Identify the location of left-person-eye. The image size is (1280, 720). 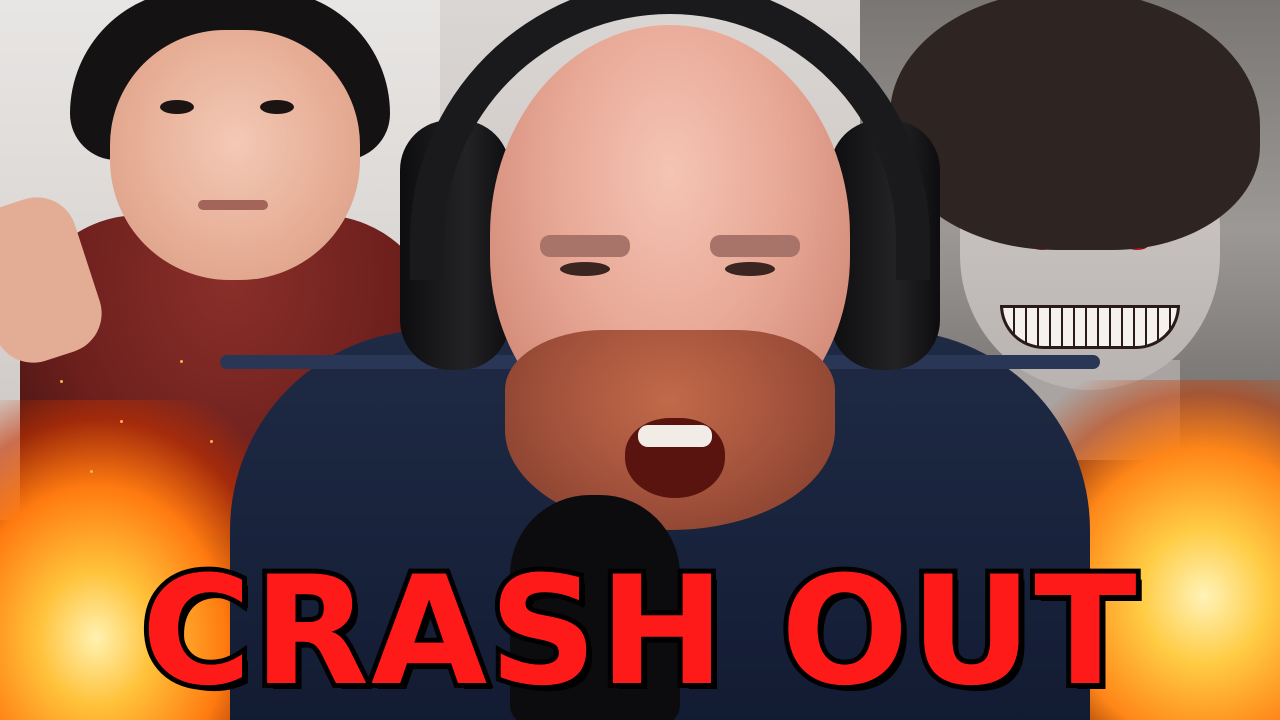
(177, 107).